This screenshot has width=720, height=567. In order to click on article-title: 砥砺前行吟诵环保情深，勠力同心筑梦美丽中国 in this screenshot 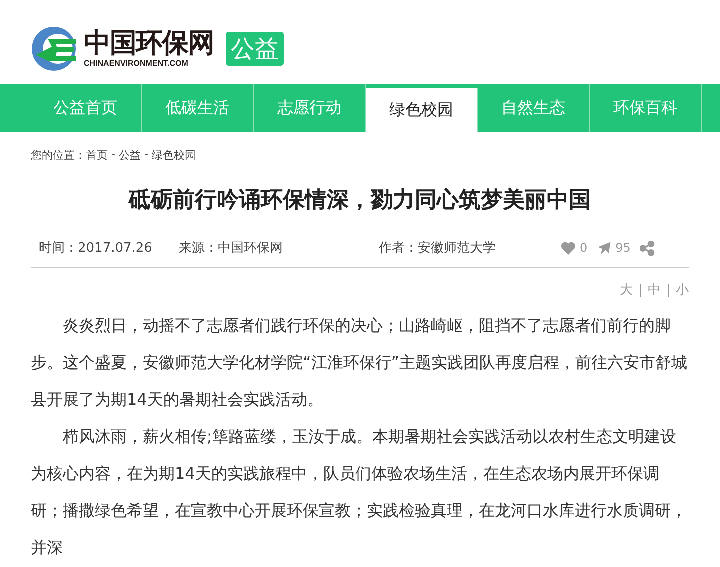, I will do `click(359, 200)`.